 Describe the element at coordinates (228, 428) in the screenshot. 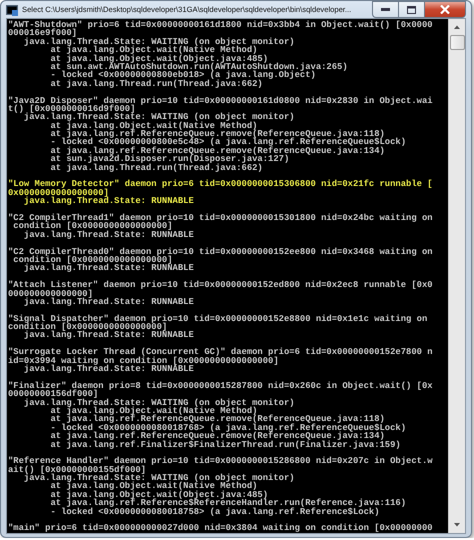

I see `console-line: - locked <0x0000000080018768> (a java.lang.ref.ReferenceQueue$Lock)` at that location.